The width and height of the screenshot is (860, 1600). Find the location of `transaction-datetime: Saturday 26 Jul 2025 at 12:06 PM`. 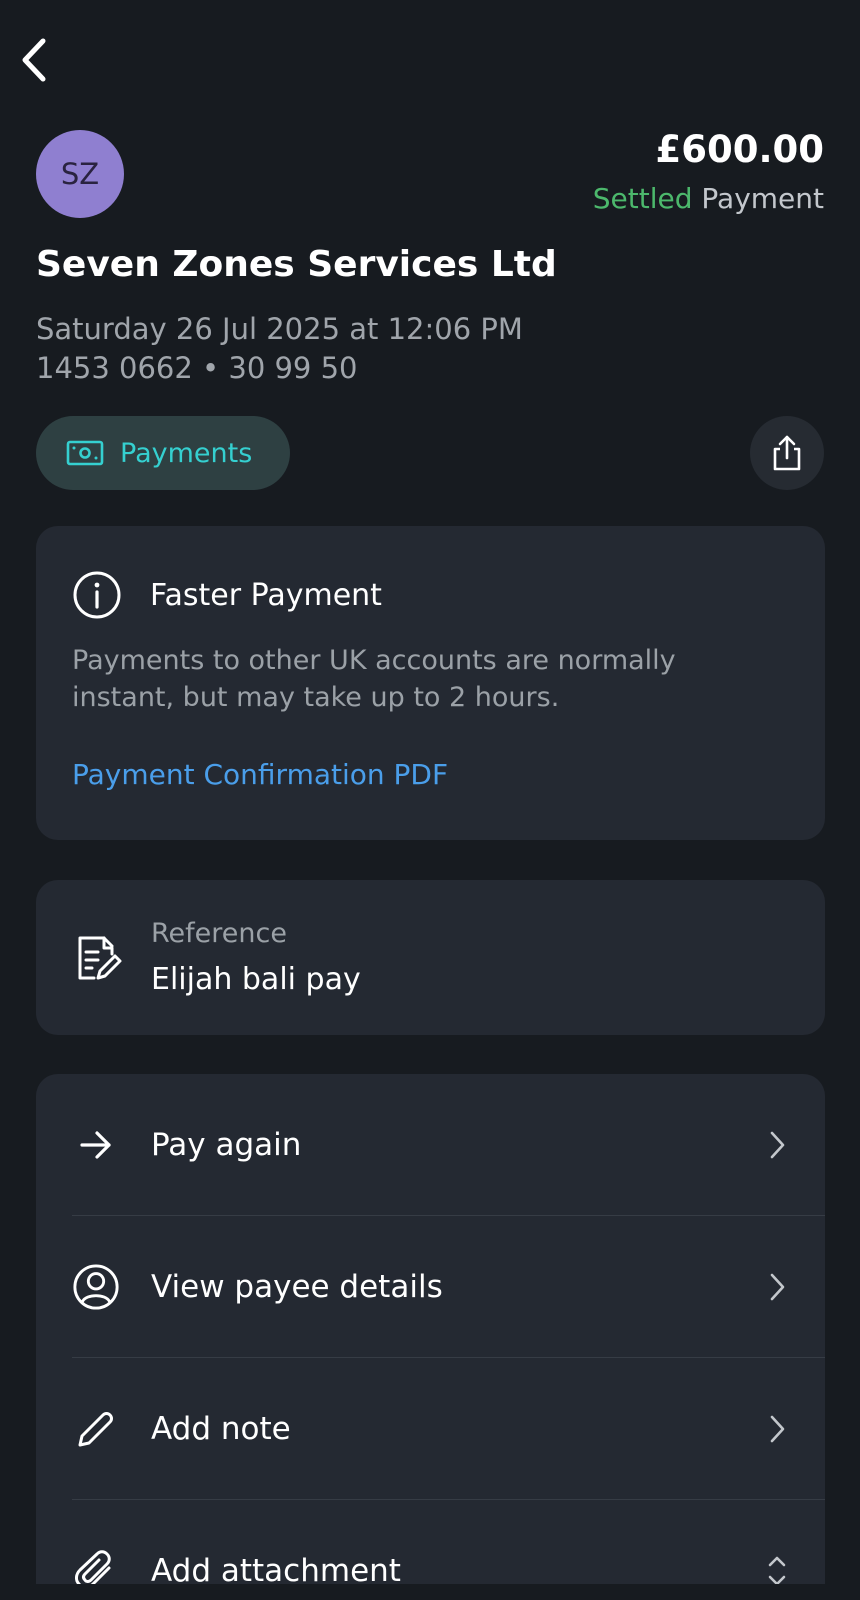

transaction-datetime: Saturday 26 Jul 2025 at 12:06 PM is located at coordinates (279, 329).